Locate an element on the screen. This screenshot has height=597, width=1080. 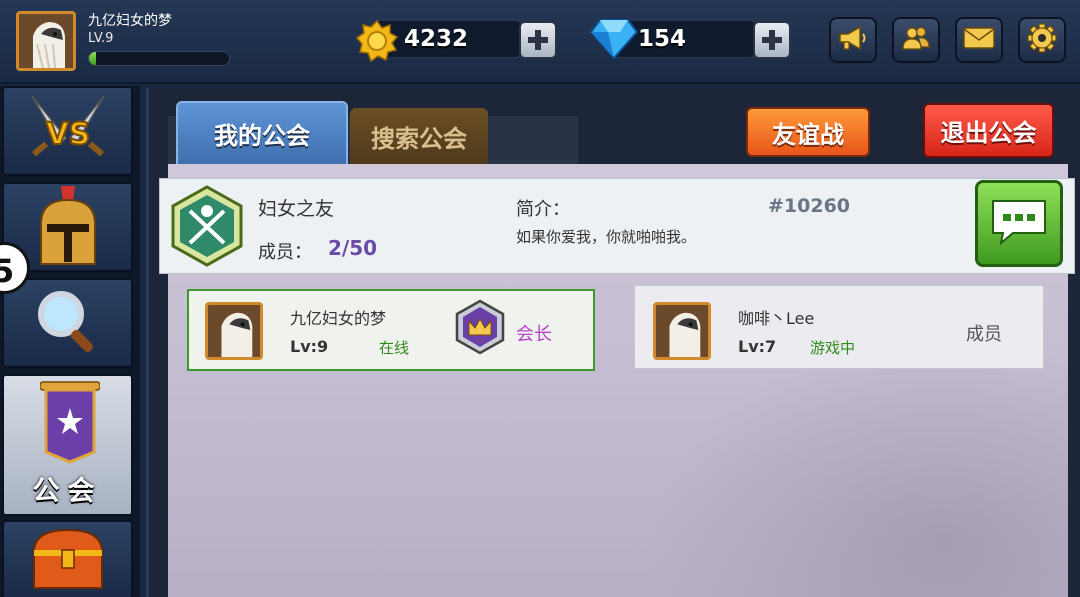
tab-search-guild: 搜索公会 is located at coordinates (419, 136).